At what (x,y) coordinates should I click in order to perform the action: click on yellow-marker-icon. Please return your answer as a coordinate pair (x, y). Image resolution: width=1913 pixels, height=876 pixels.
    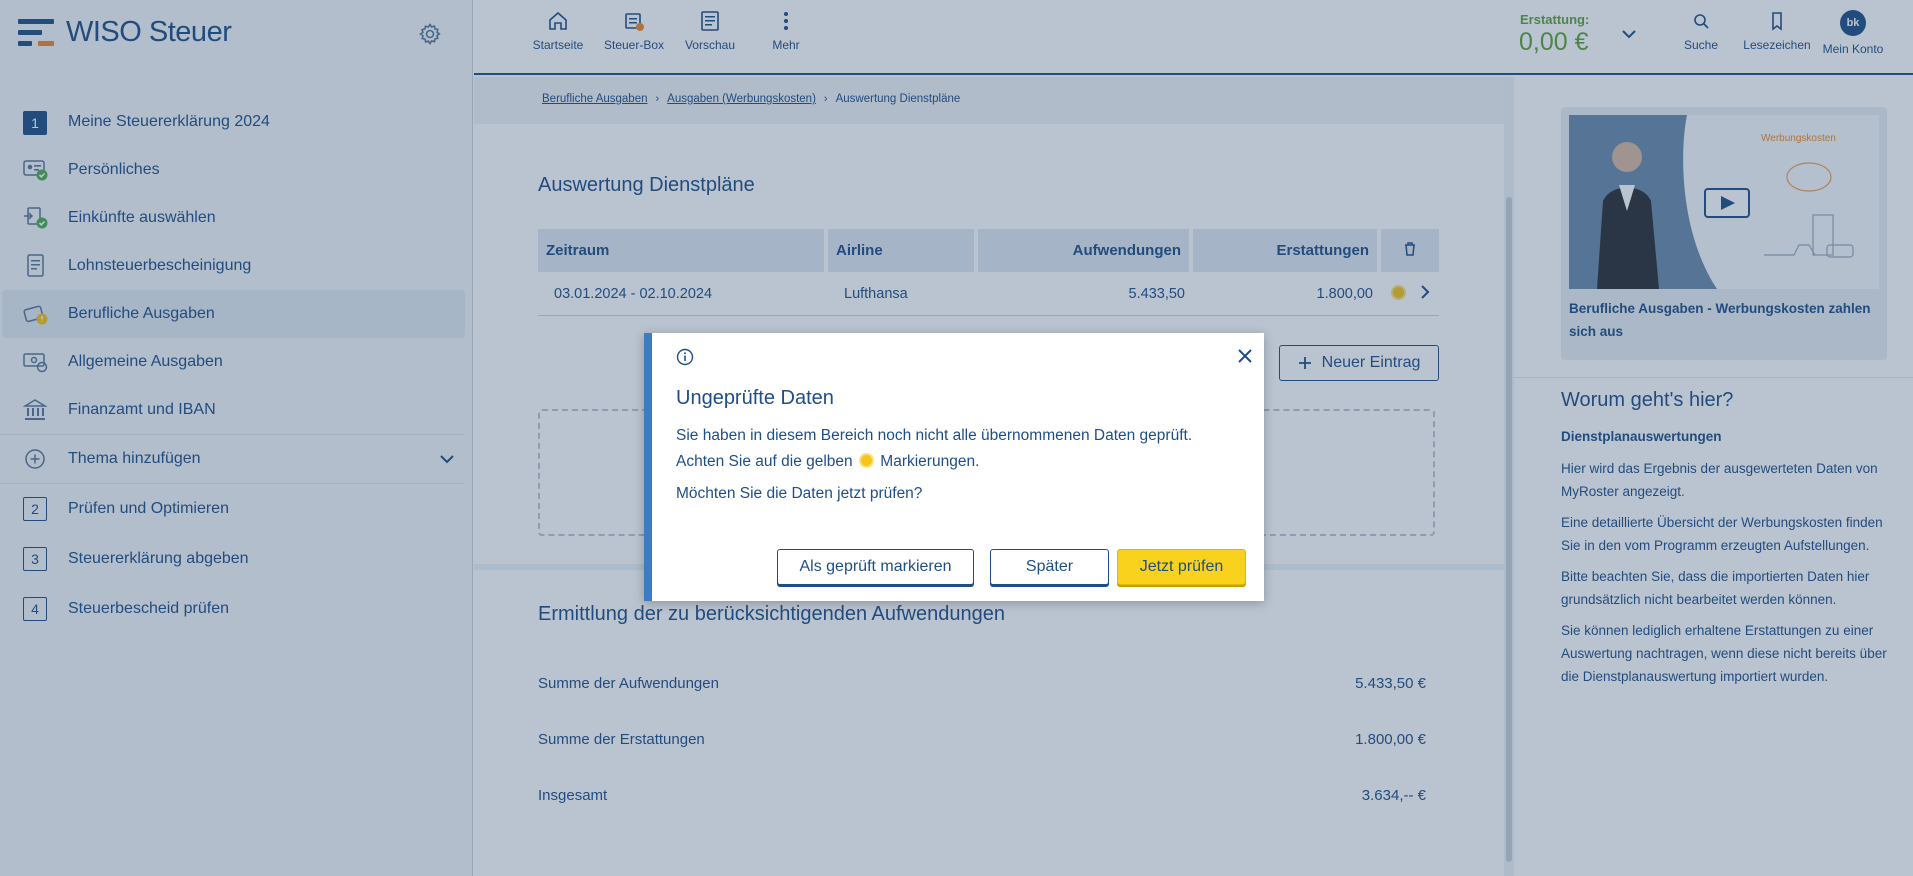
    Looking at the image, I should click on (866, 460).